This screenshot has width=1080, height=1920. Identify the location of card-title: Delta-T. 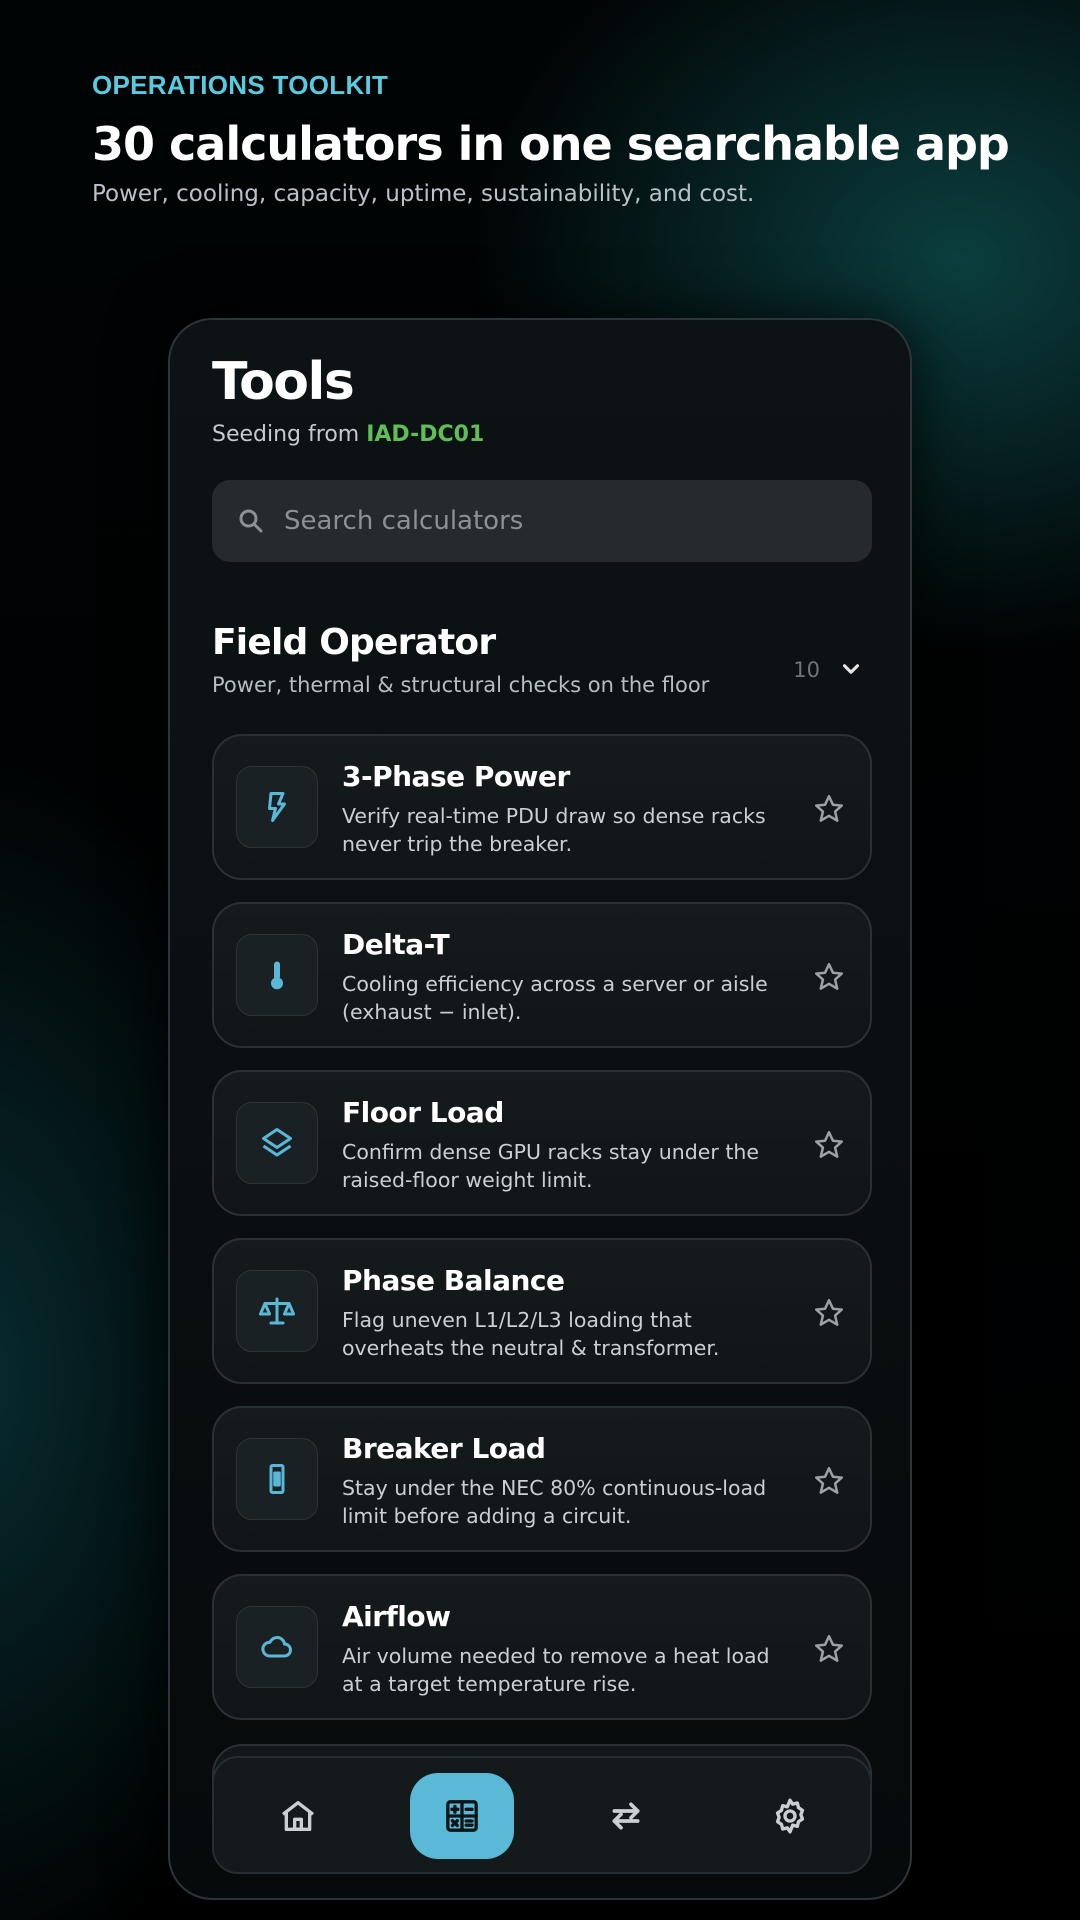
(396, 944).